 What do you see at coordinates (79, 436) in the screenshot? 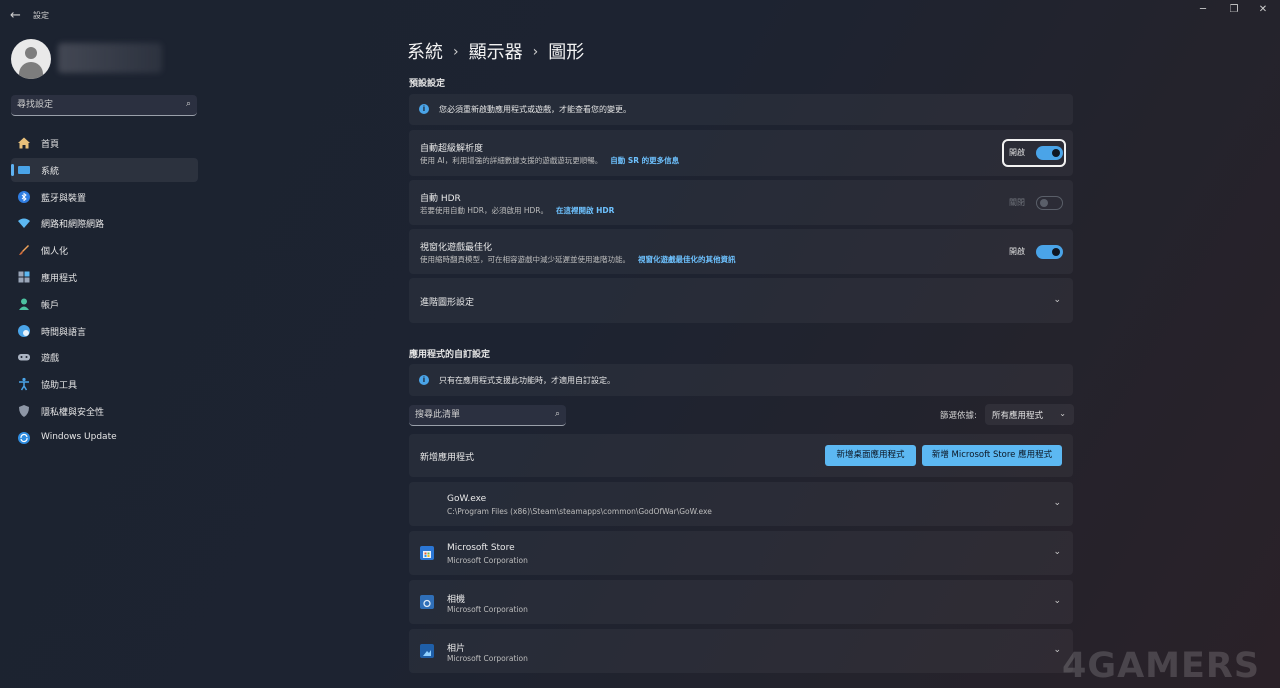
I see `sidebar-item-label: Windows Update` at bounding box center [79, 436].